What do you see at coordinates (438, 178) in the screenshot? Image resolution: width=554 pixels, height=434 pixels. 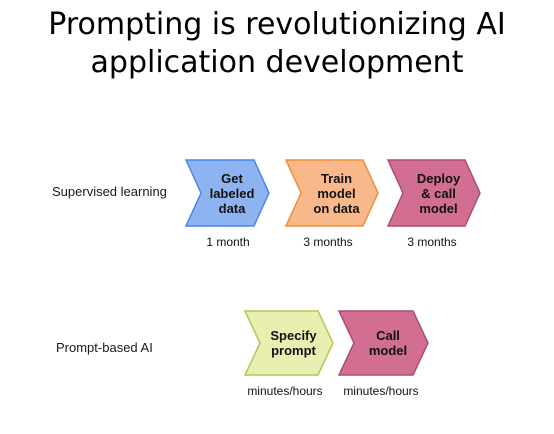 I see `step-text-line: Deploy` at bounding box center [438, 178].